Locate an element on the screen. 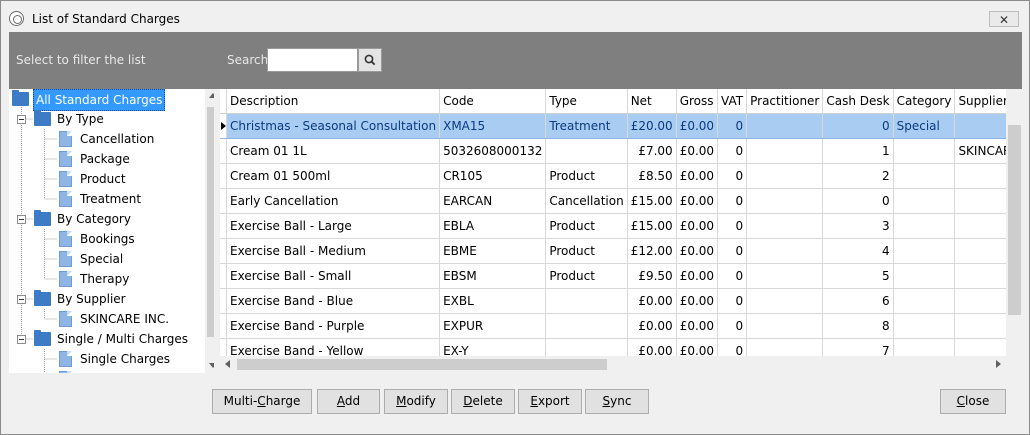 The height and width of the screenshot is (435, 1030). delete-button: Delete is located at coordinates (483, 401).